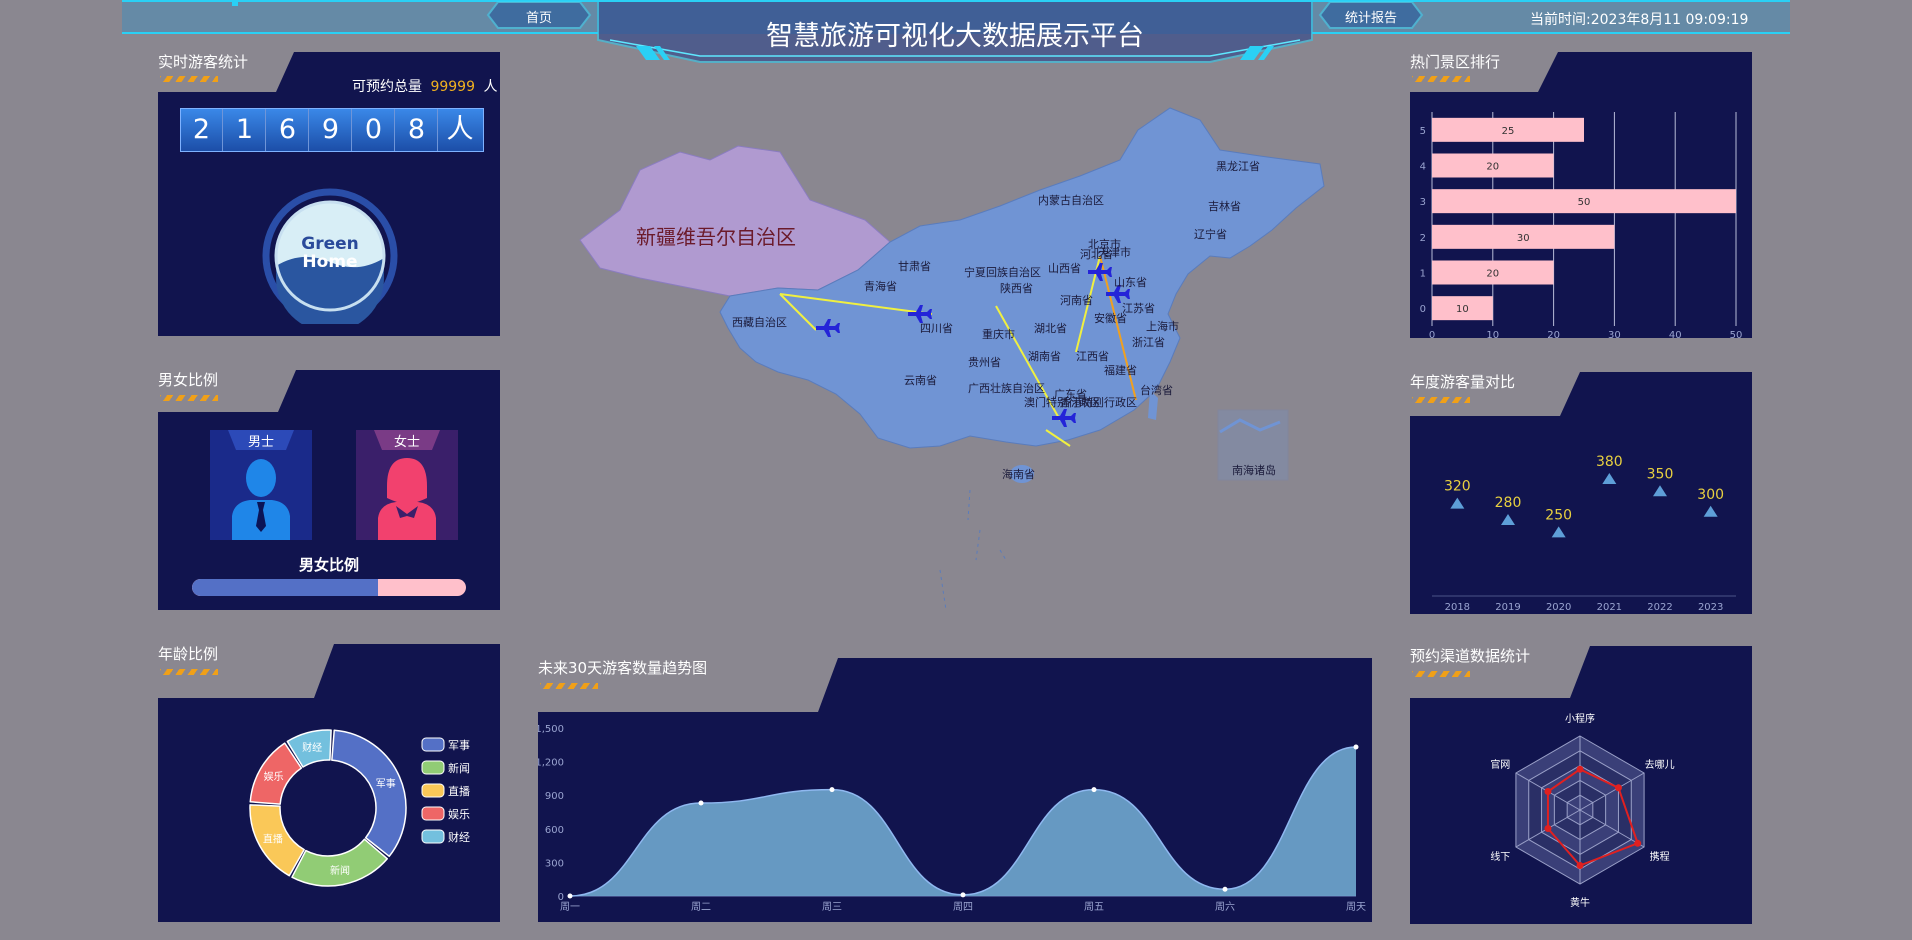 The image size is (1912, 940). What do you see at coordinates (1064, 268) in the screenshot?
I see `map-label-province: 山西省` at bounding box center [1064, 268].